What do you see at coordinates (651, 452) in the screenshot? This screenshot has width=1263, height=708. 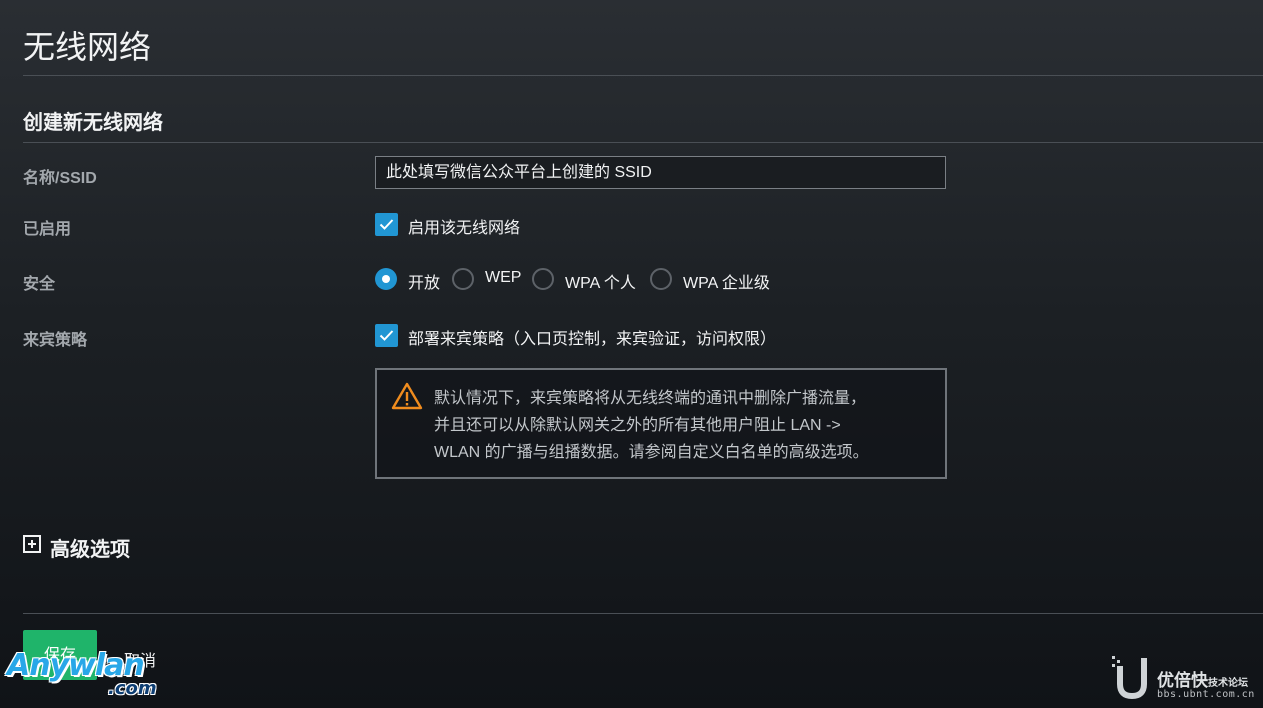 I see `warning-line-3: WLAN 的广播与组播数据。请参阅自定义白名单的高级选项。` at bounding box center [651, 452].